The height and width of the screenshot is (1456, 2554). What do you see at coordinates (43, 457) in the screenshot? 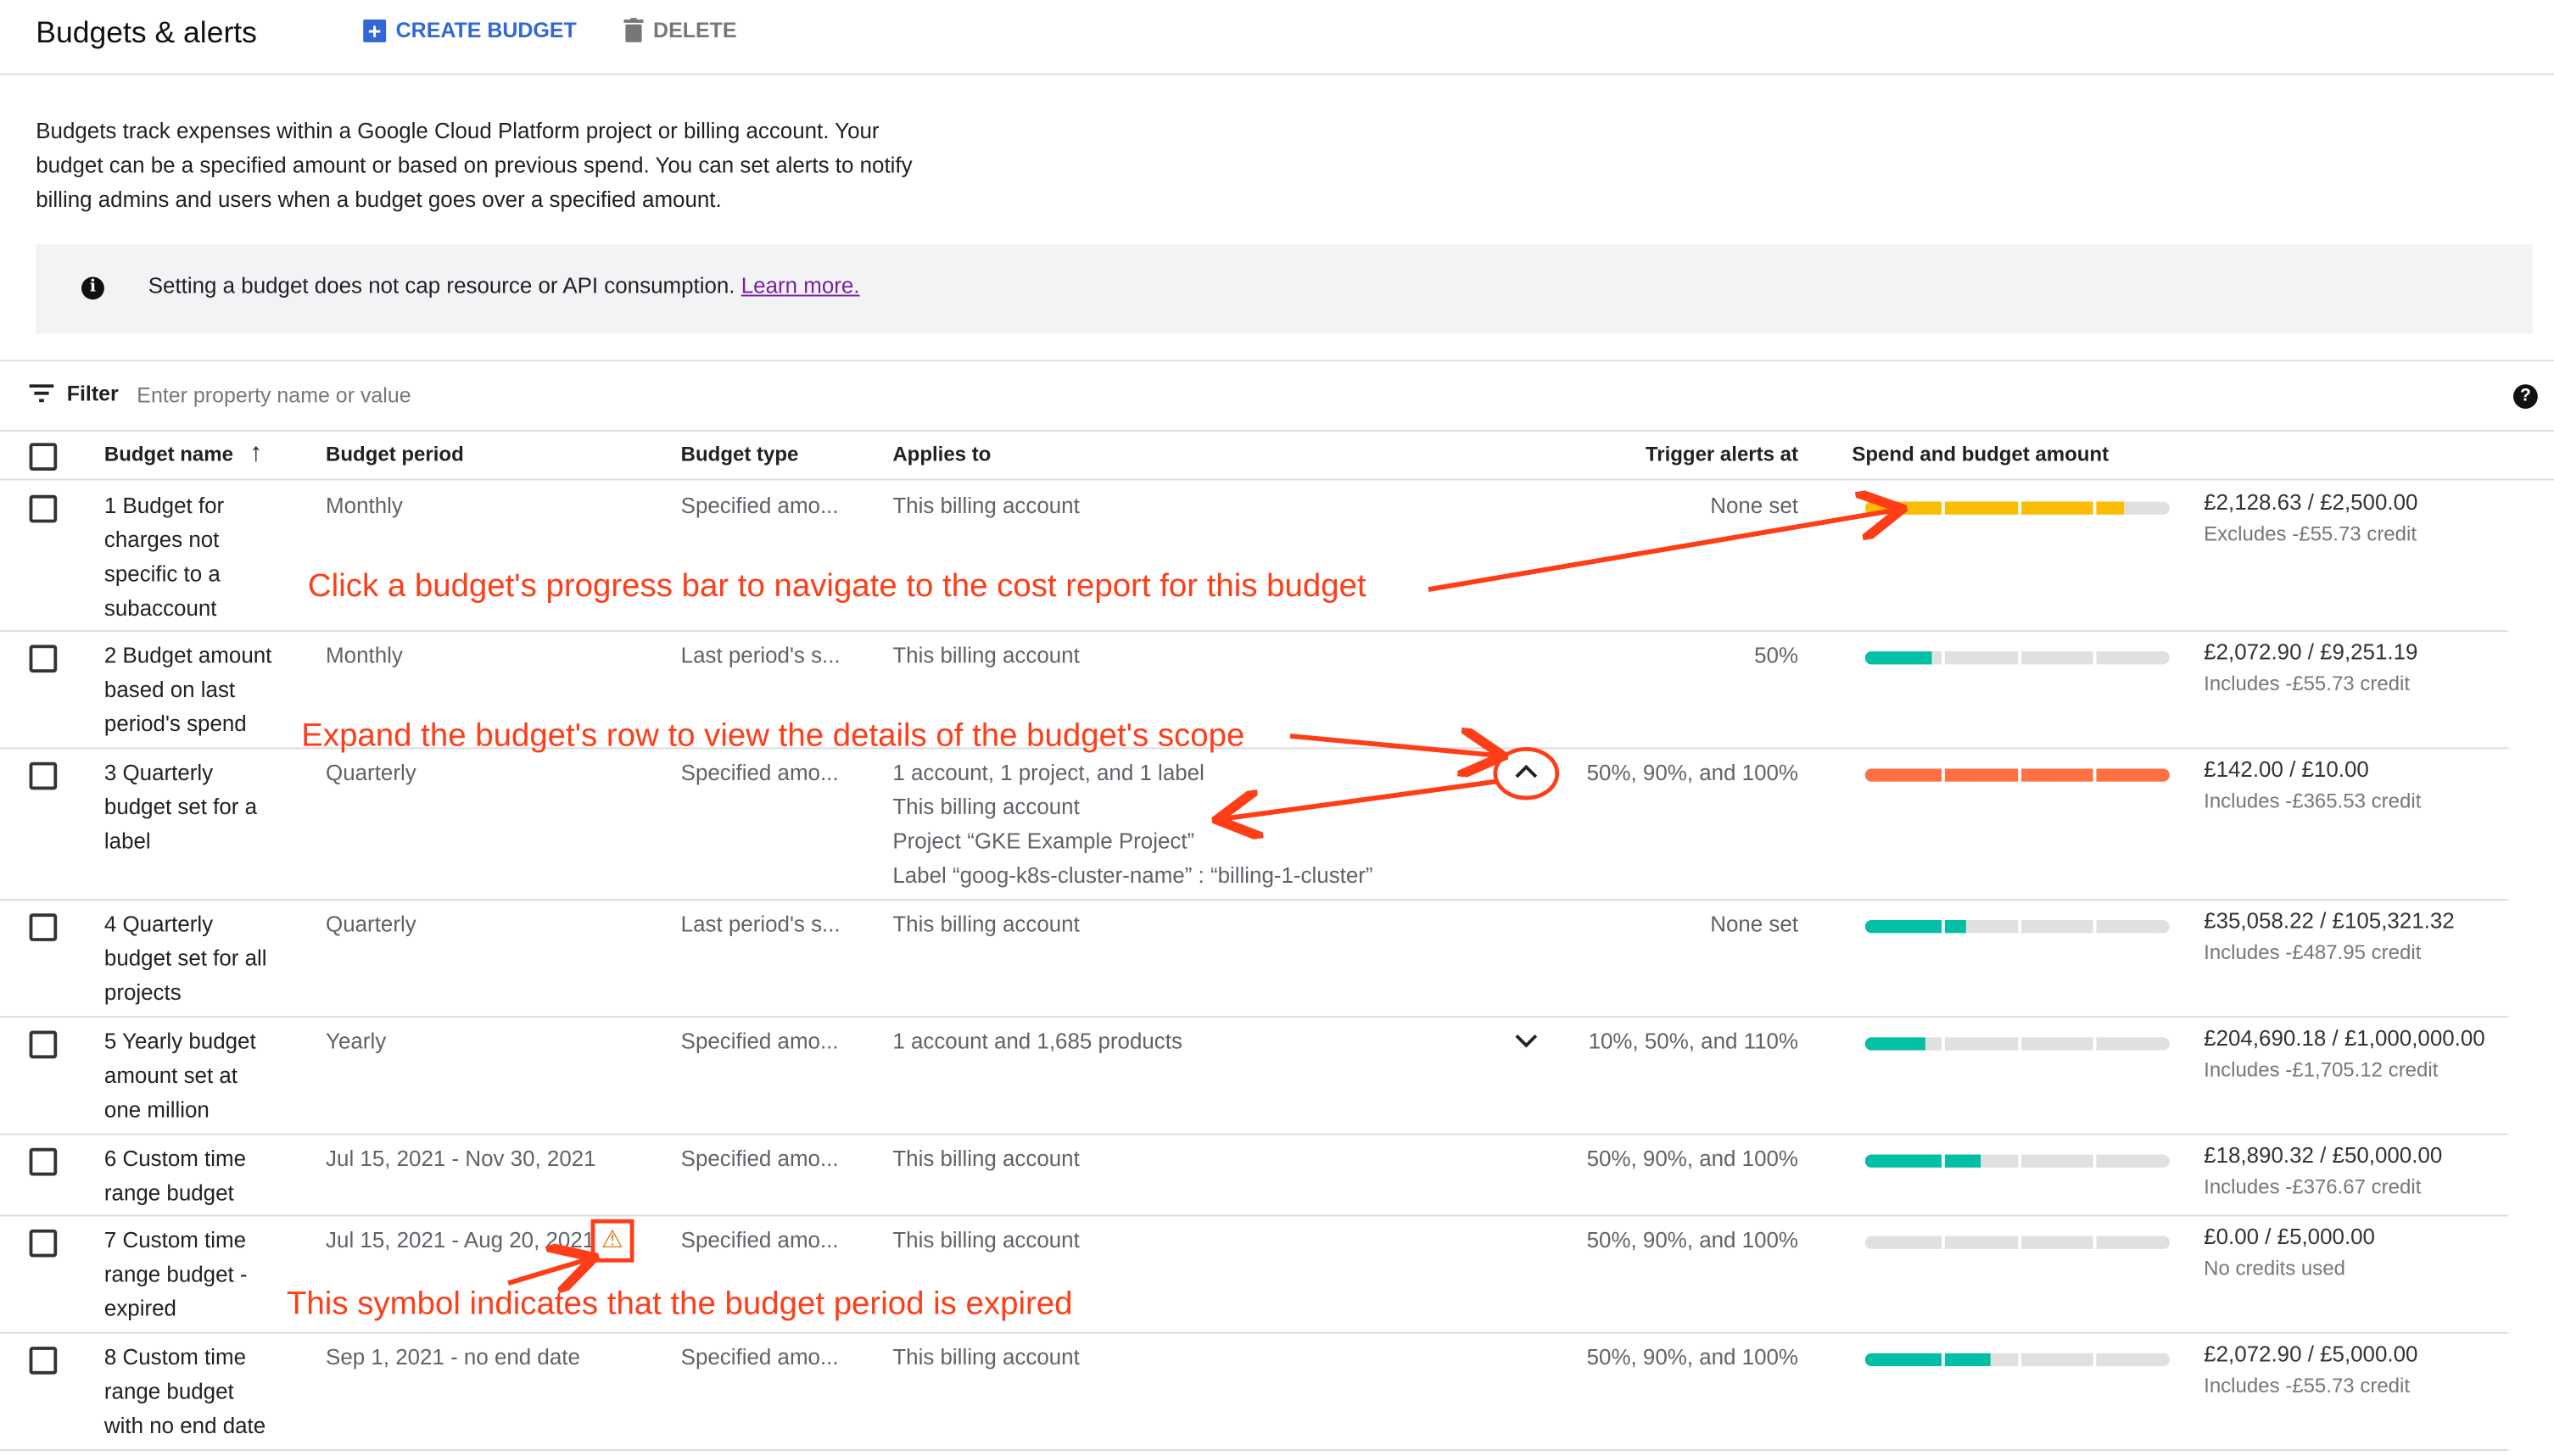
I see `select-all-checkbox` at bounding box center [43, 457].